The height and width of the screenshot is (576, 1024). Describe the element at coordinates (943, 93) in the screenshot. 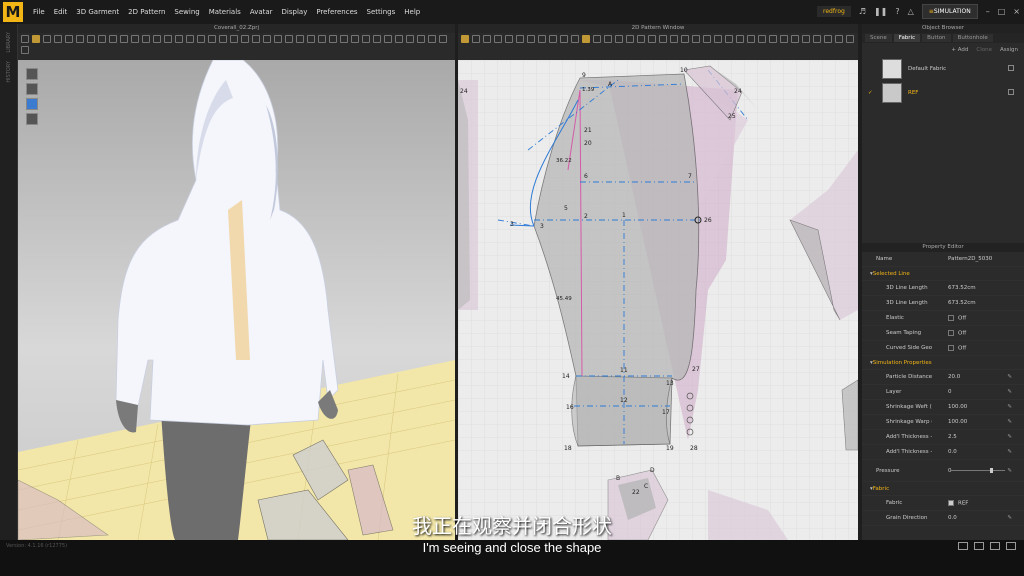

I see `fabric-list-item: ✓ REF` at that location.